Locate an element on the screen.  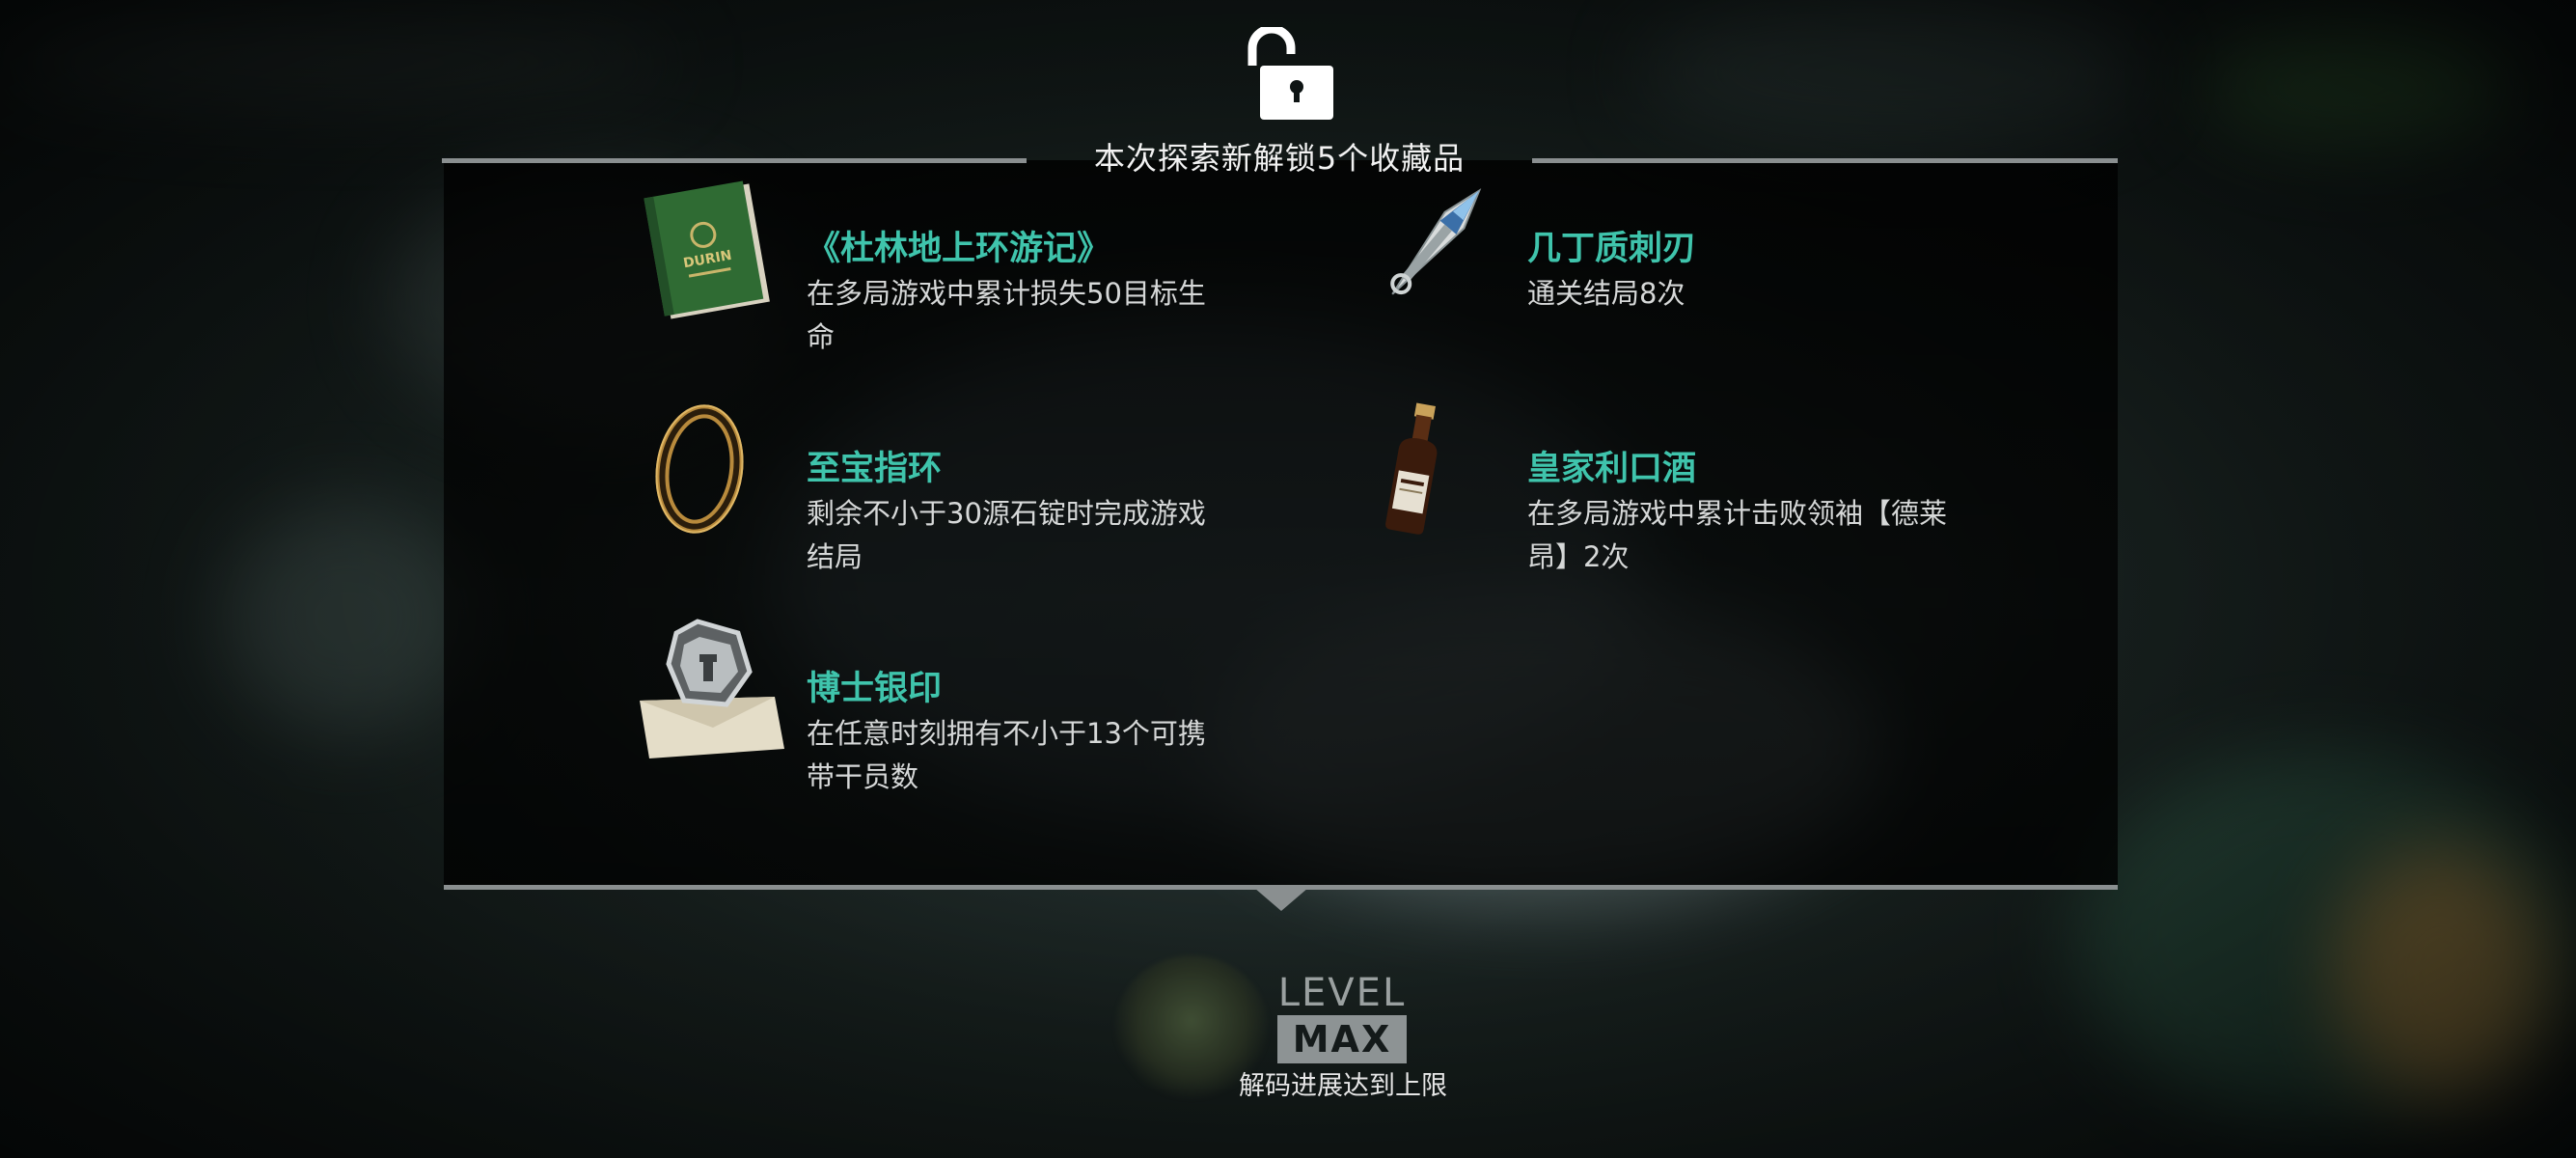
item-name: 皇家利口酒 is located at coordinates (1612, 469).